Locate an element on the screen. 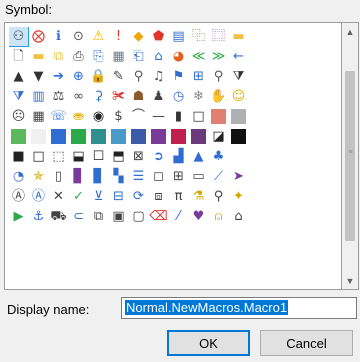 Image resolution: width=360 pixels, height=362 pixels. symbol-cell-textbox-icon: ▭ is located at coordinates (198, 176).